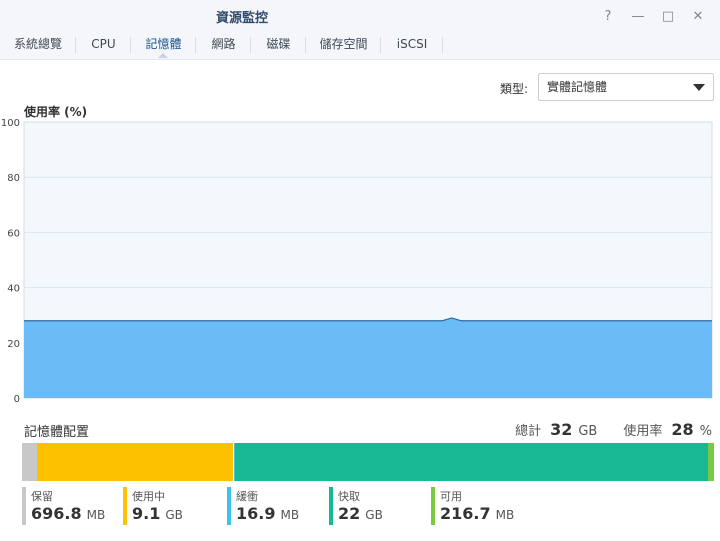 The image size is (720, 541). What do you see at coordinates (528, 431) in the screenshot?
I see `total-label: 總計` at bounding box center [528, 431].